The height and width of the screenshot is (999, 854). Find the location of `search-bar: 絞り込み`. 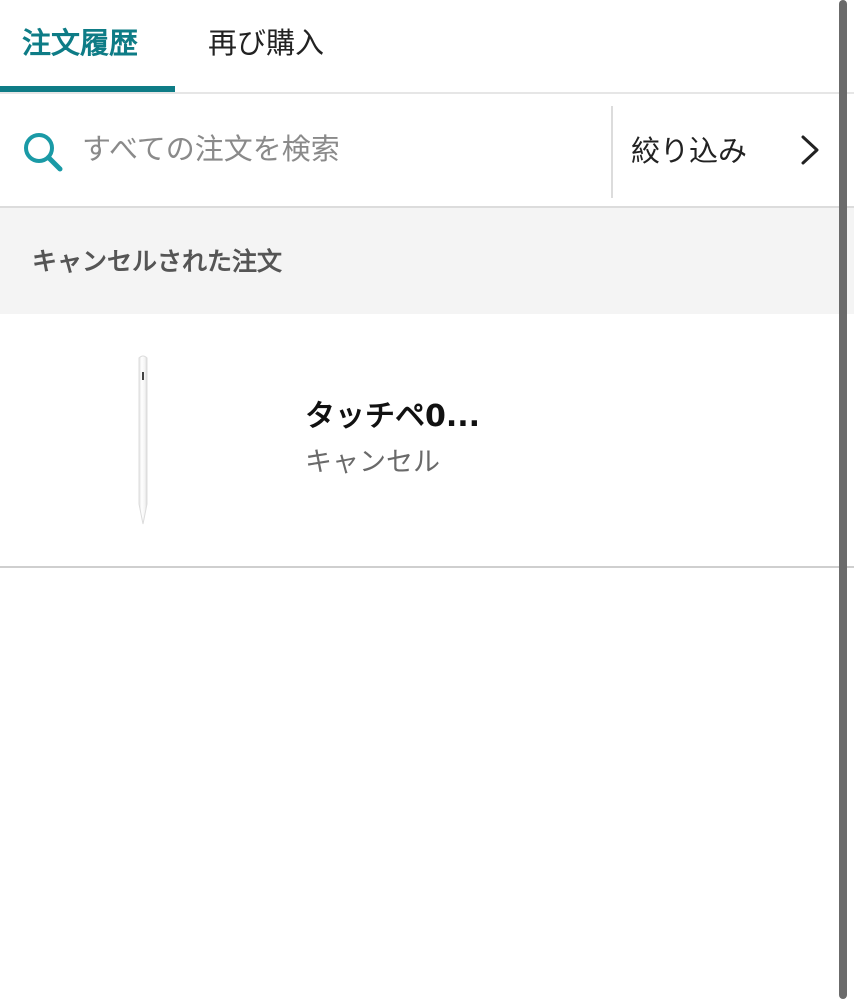

search-bar: 絞り込み is located at coordinates (427, 151).